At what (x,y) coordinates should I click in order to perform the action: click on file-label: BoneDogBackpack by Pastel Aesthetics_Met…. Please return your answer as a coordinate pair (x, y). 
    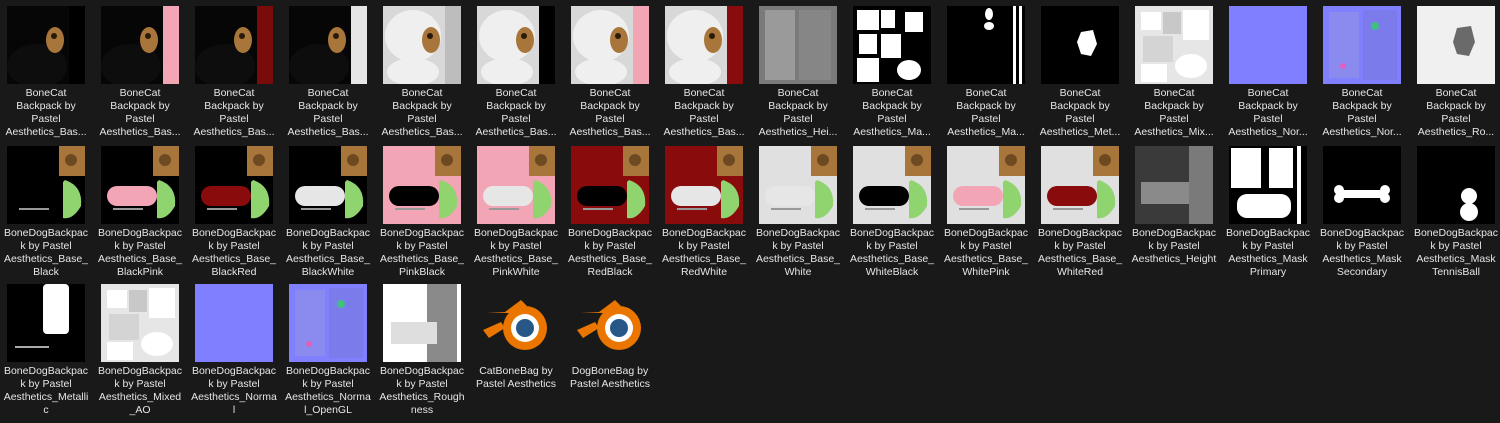
    Looking at the image, I should click on (46, 390).